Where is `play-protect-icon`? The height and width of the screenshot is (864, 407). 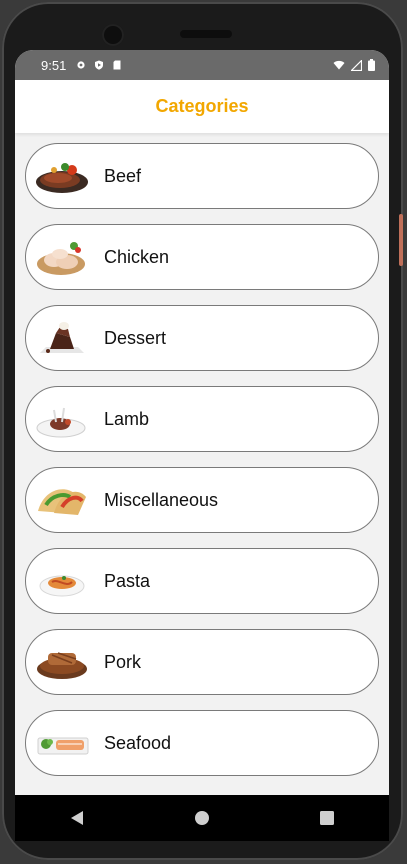
play-protect-icon is located at coordinates (99, 65).